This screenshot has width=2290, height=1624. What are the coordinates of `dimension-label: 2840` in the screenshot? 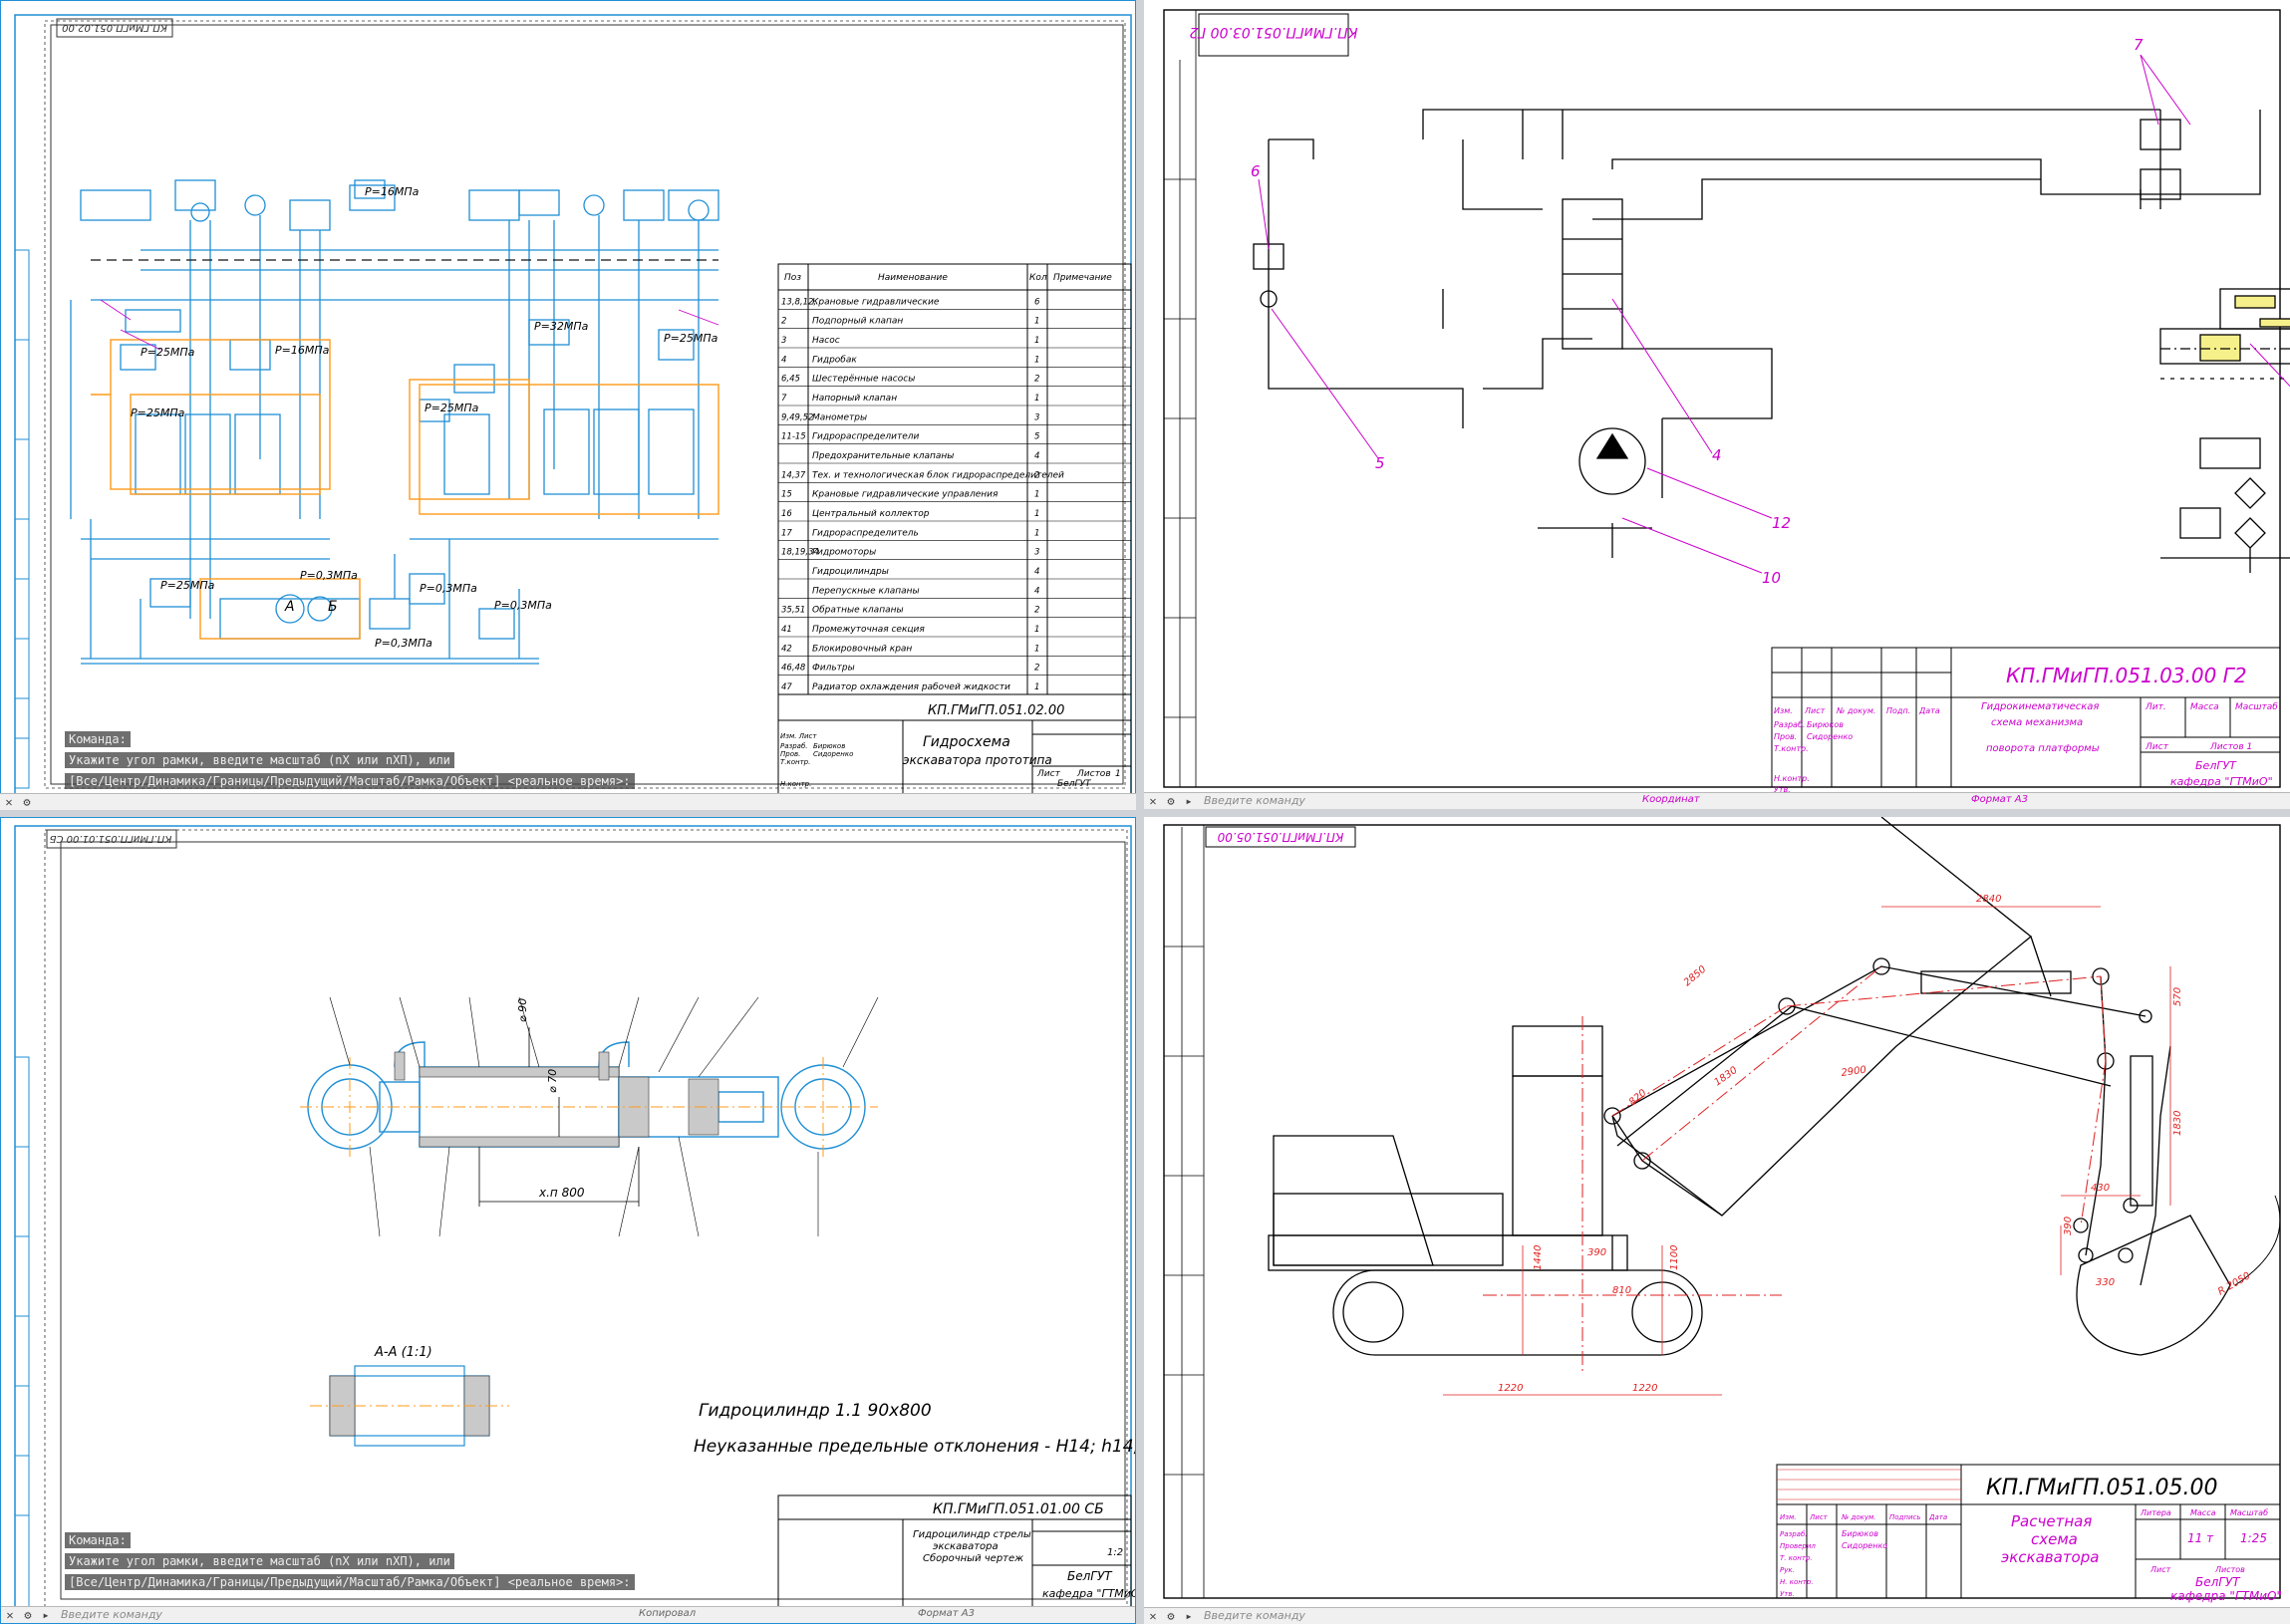 It's located at (1988, 900).